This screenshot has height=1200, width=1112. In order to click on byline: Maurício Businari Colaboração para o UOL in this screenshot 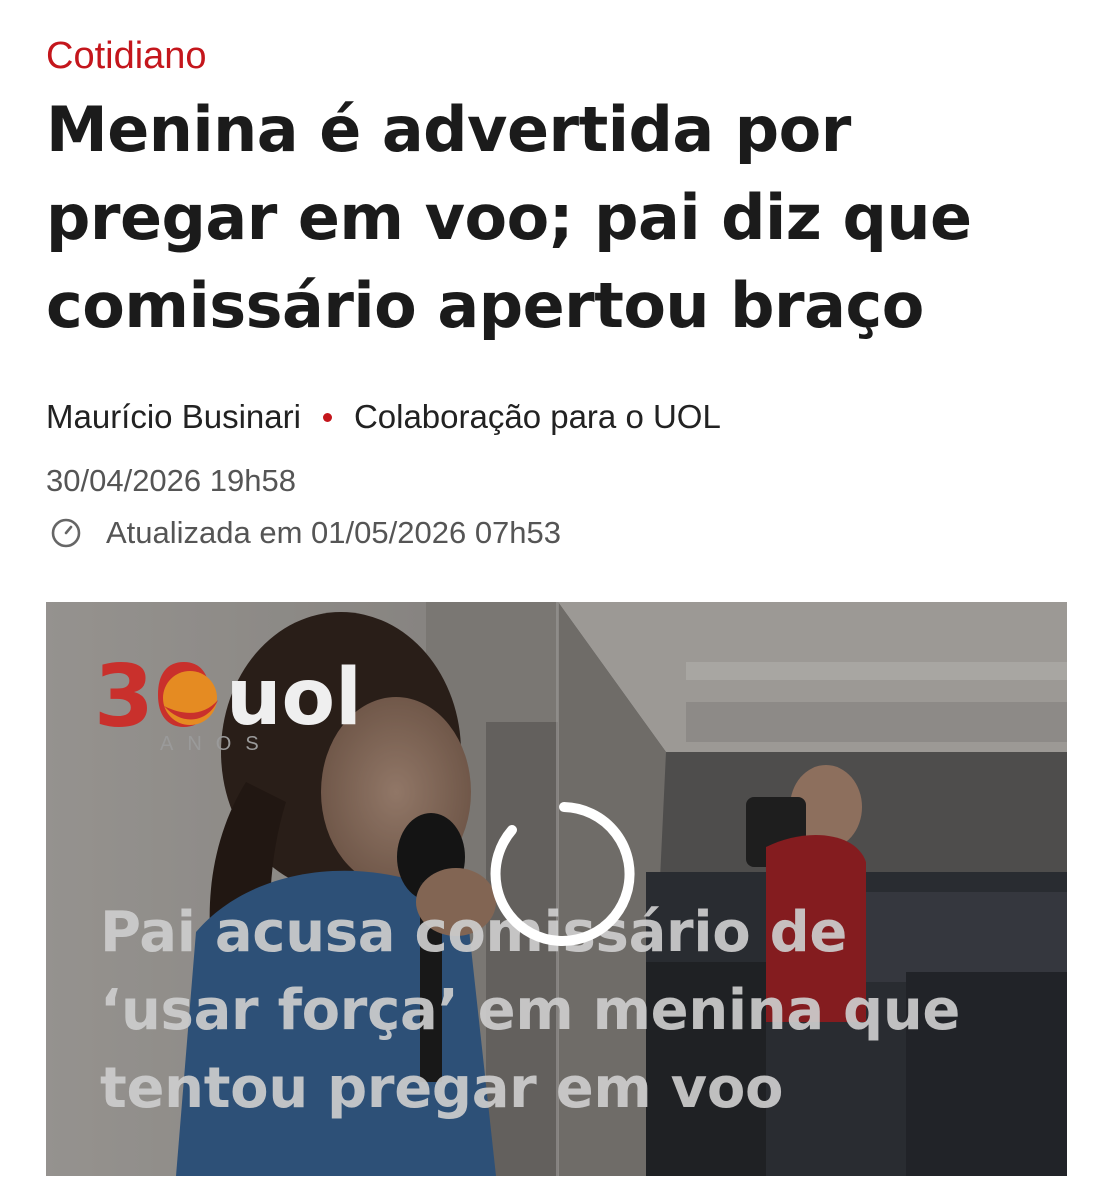, I will do `click(383, 417)`.